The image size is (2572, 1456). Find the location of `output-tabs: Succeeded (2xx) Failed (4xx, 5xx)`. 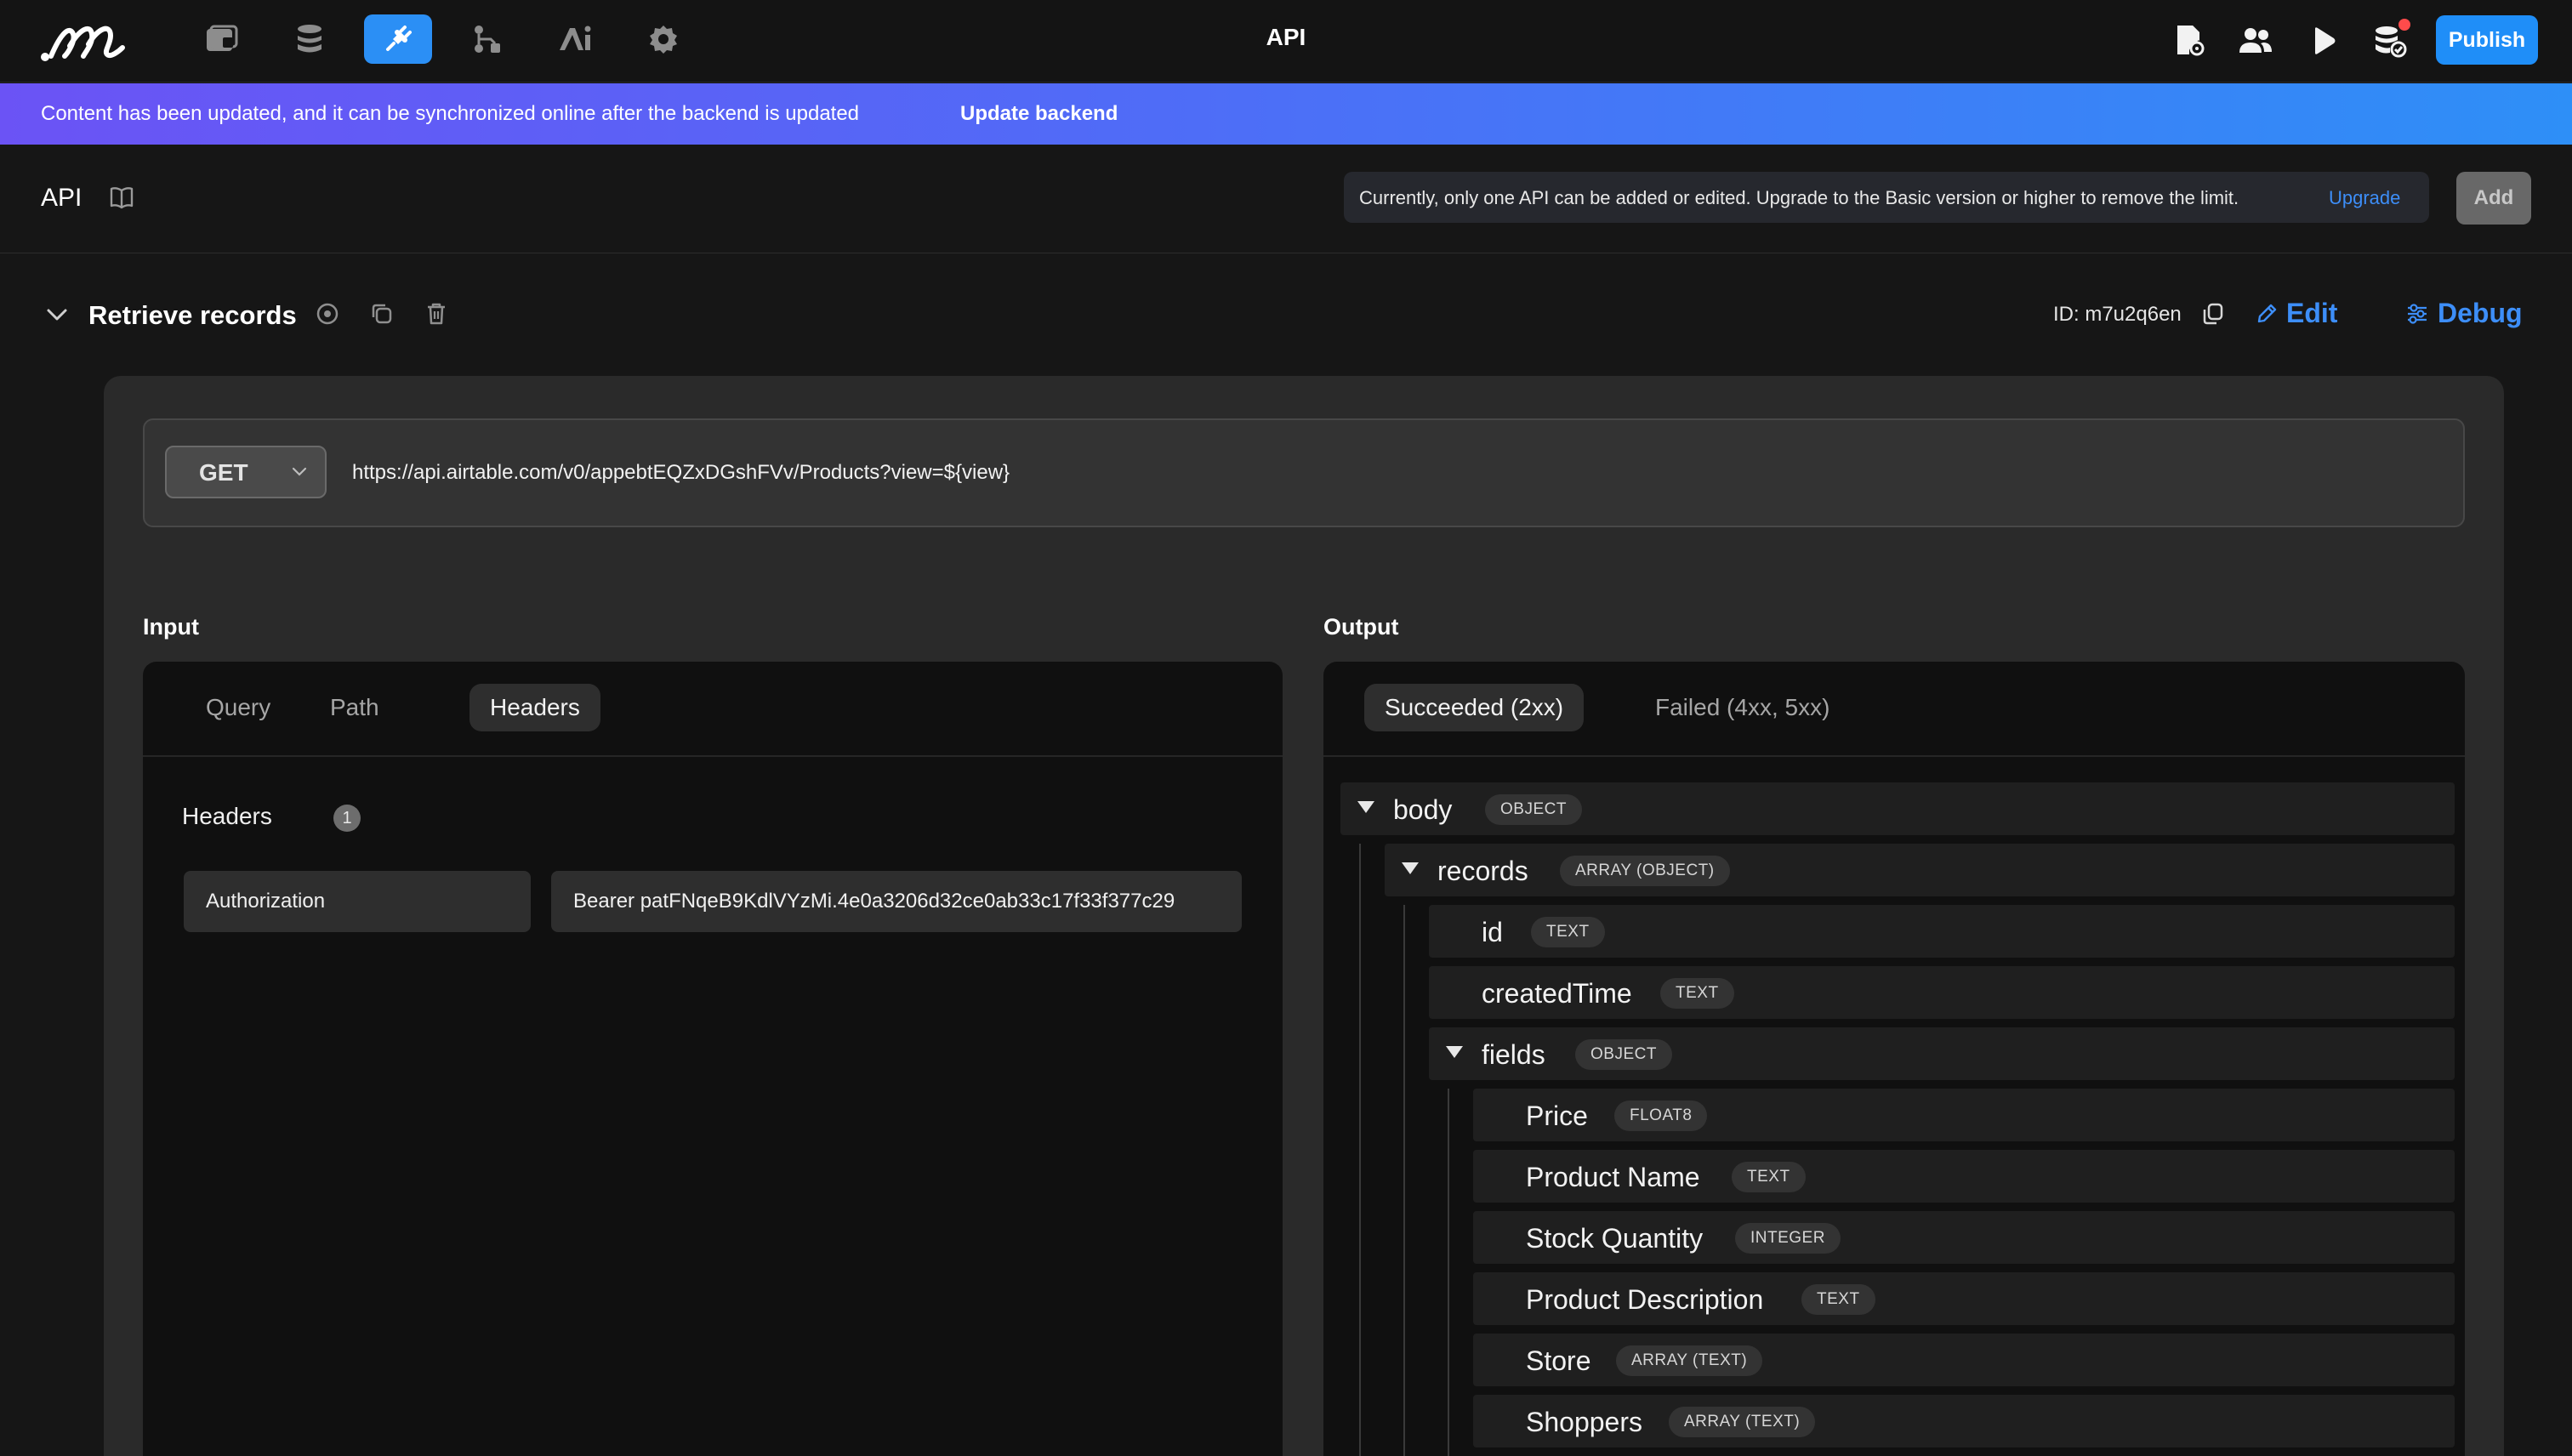

output-tabs: Succeeded (2xx) Failed (4xx, 5xx) is located at coordinates (1894, 709).